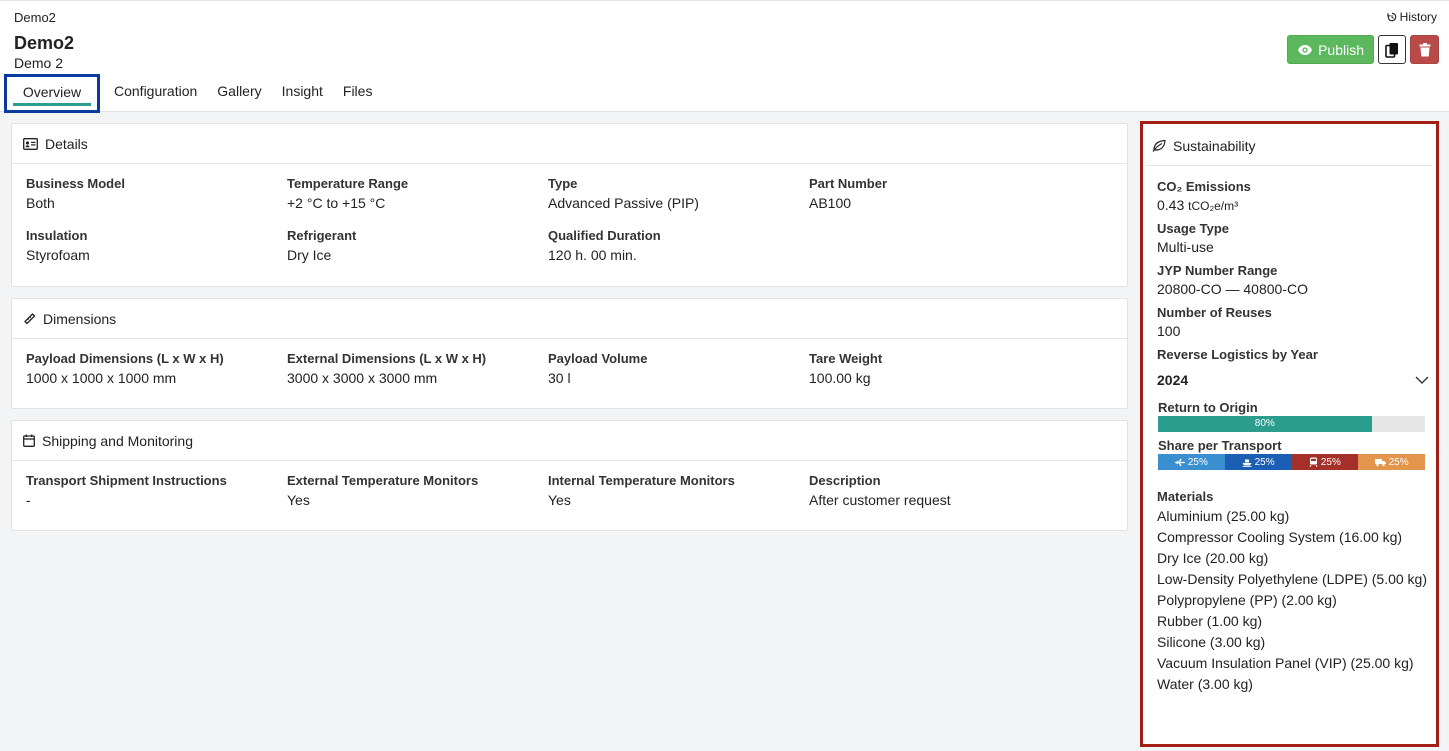 The width and height of the screenshot is (1449, 751). I want to click on field-value: 3000 x 3000 x 3000 mm, so click(362, 378).